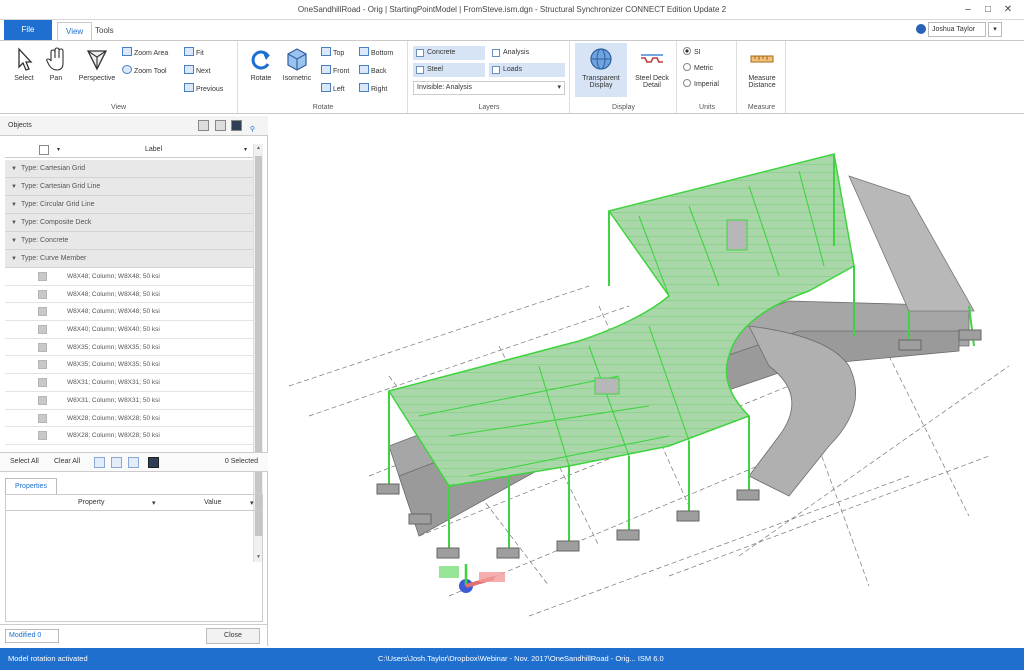 The width and height of the screenshot is (1024, 670). What do you see at coordinates (449, 70) in the screenshot?
I see `layer-steel-toggle: Steel` at bounding box center [449, 70].